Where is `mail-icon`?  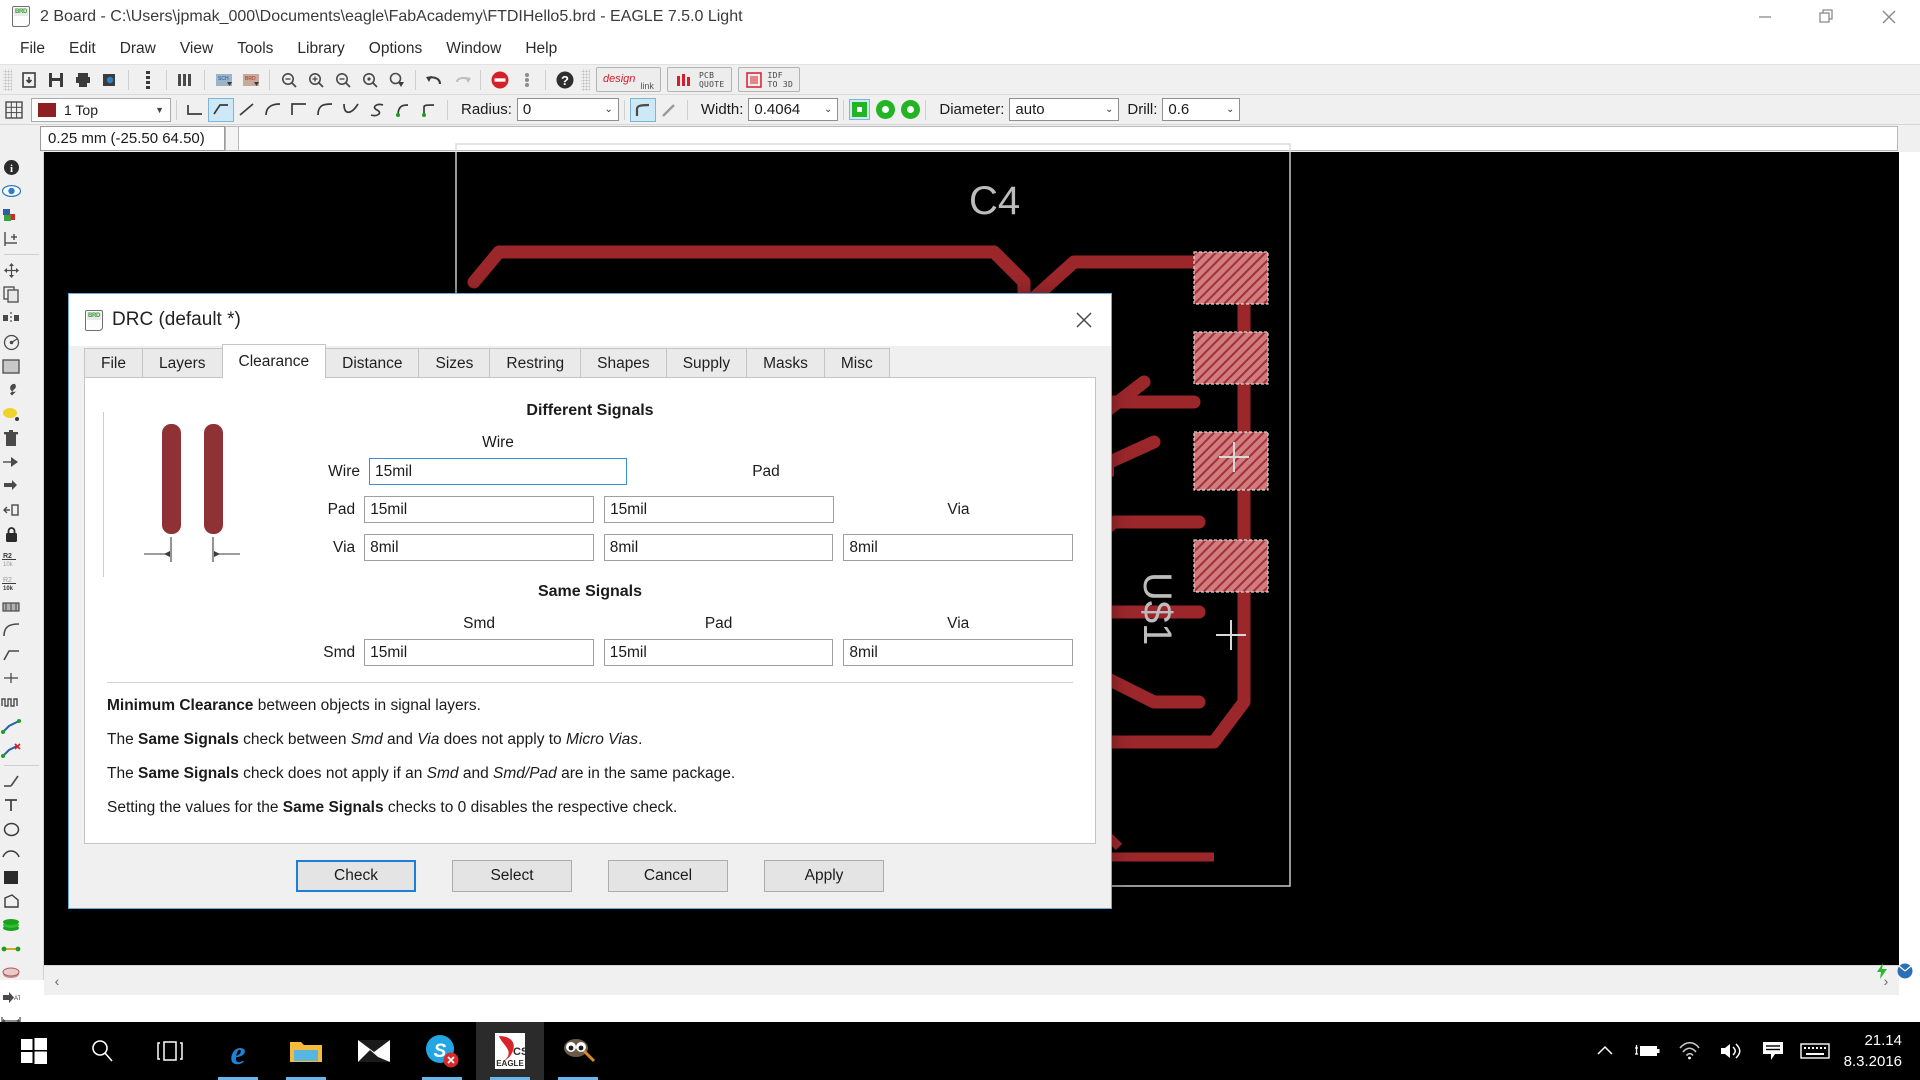
mail-icon is located at coordinates (374, 1051).